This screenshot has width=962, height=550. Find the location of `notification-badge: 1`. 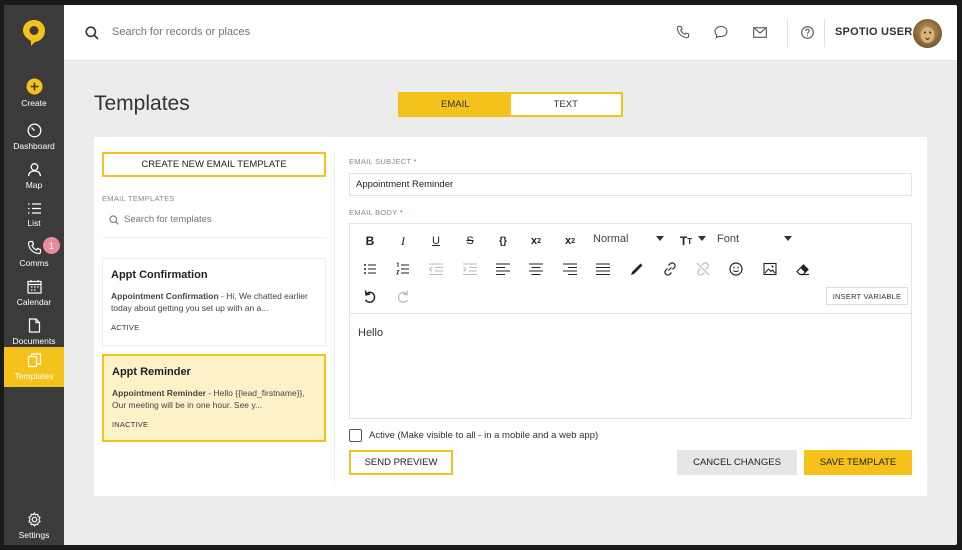

notification-badge: 1 is located at coordinates (51, 245).